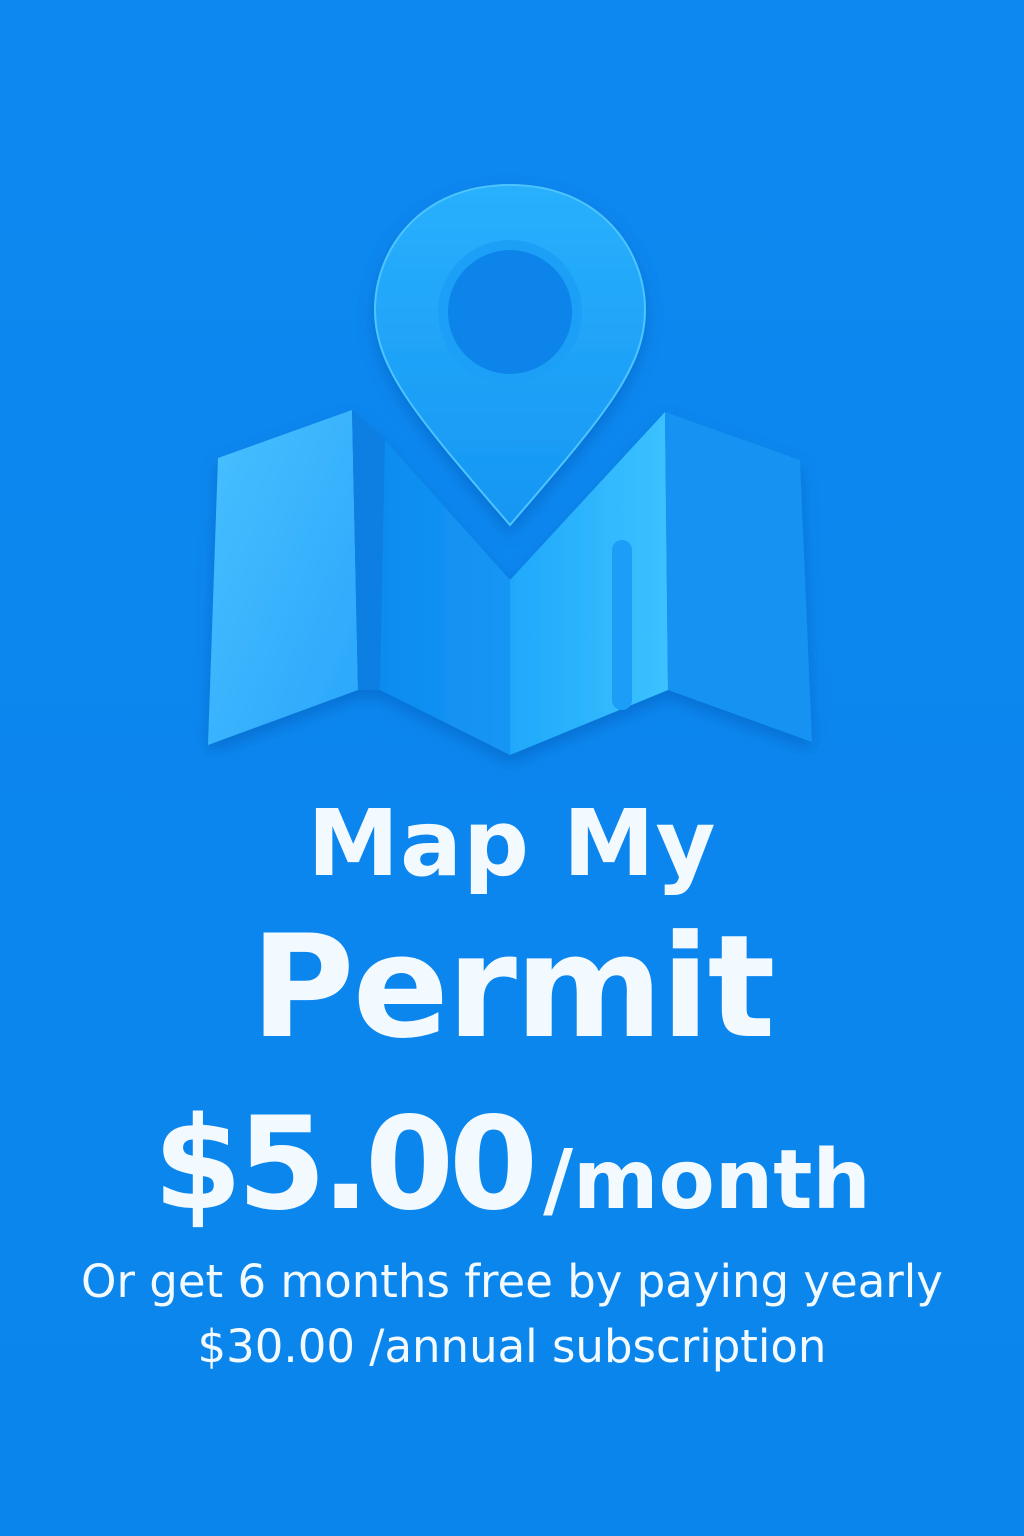  What do you see at coordinates (512, 1281) in the screenshot?
I see `yearly-offer-text: Or get 6 months free by paying yearly` at bounding box center [512, 1281].